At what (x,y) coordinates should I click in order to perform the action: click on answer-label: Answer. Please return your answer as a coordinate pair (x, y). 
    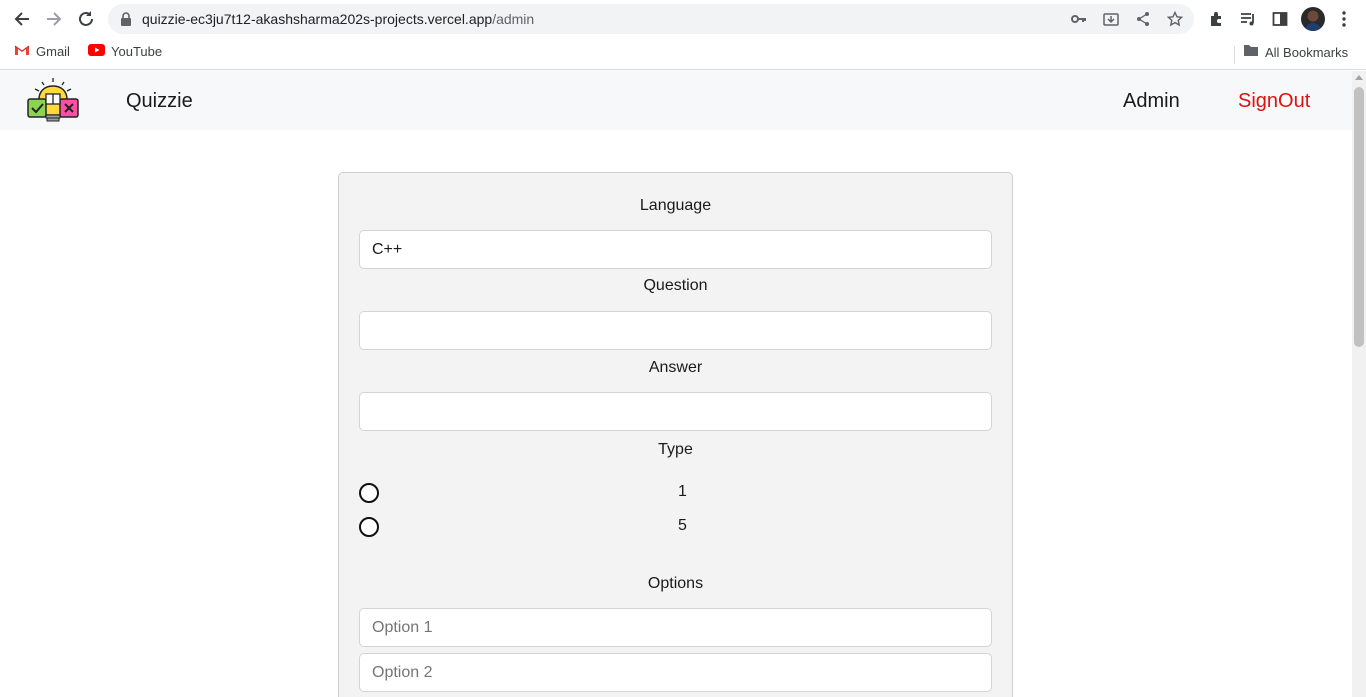
    Looking at the image, I should click on (675, 367).